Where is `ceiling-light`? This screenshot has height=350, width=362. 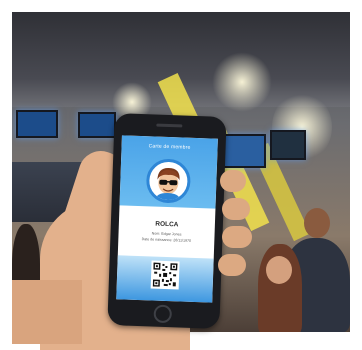 ceiling-light is located at coordinates (242, 82).